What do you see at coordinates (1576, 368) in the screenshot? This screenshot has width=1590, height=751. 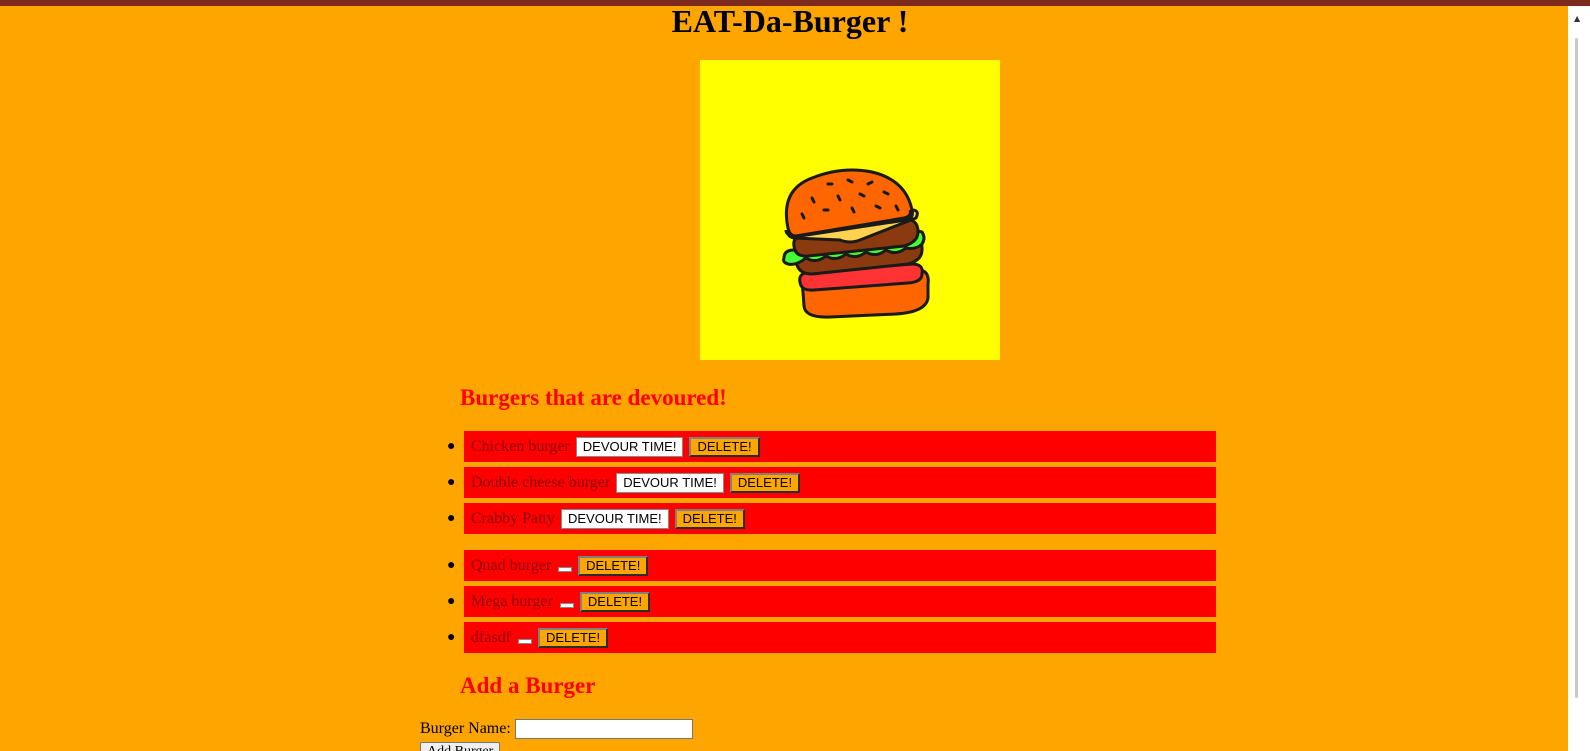 I see `scrollbar-thumb` at bounding box center [1576, 368].